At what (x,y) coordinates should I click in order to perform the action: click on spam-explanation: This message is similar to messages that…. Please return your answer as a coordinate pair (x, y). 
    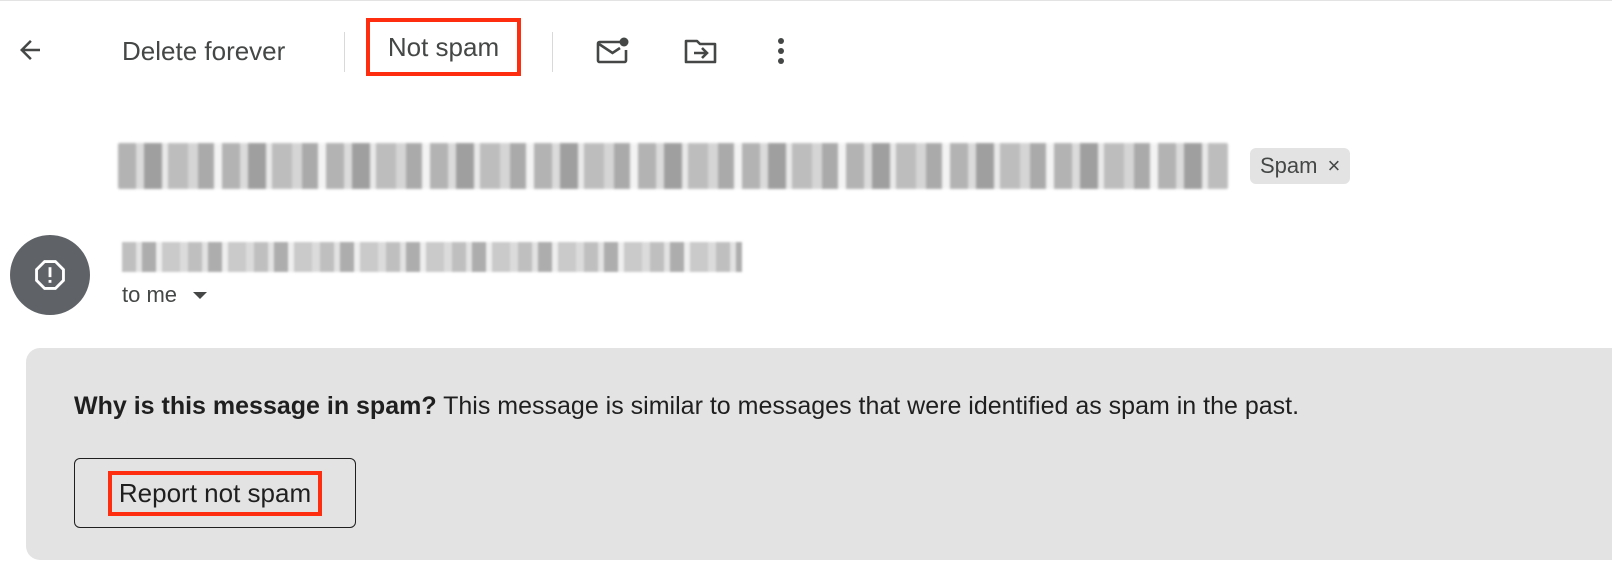
    Looking at the image, I should click on (868, 406).